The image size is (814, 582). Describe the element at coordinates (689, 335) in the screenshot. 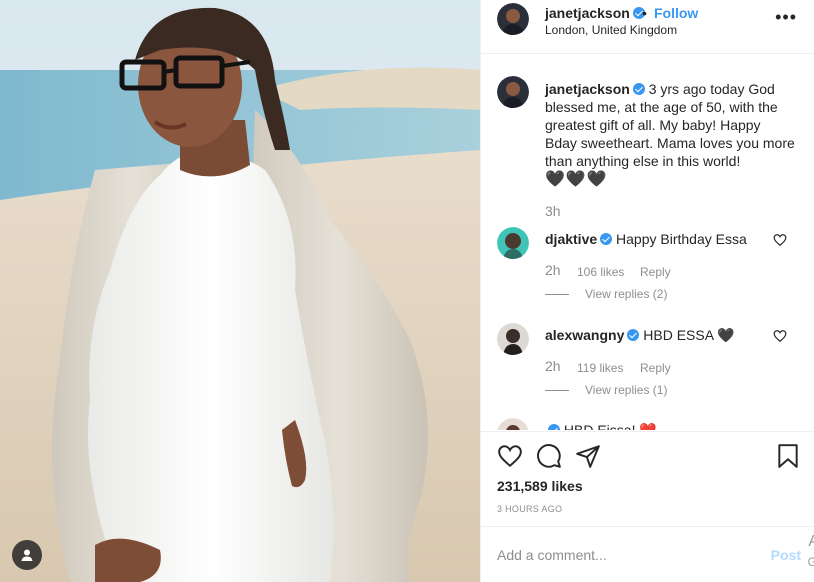

I see `comment-body: HBD ESSA 🖤` at that location.